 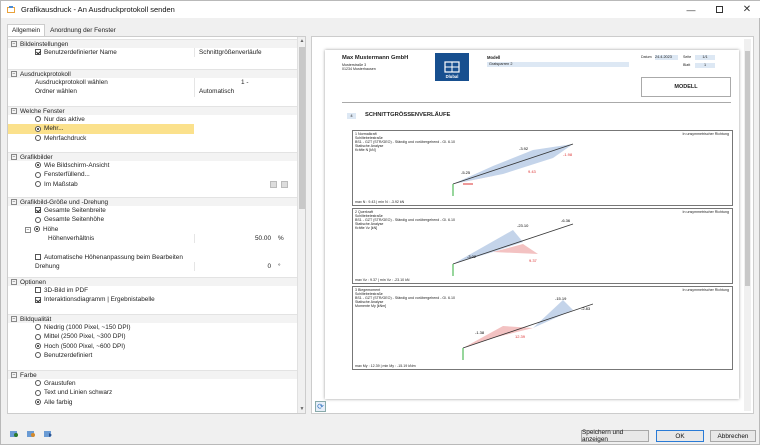 I want to click on checkbox-interaktion, so click(x=38, y=299).